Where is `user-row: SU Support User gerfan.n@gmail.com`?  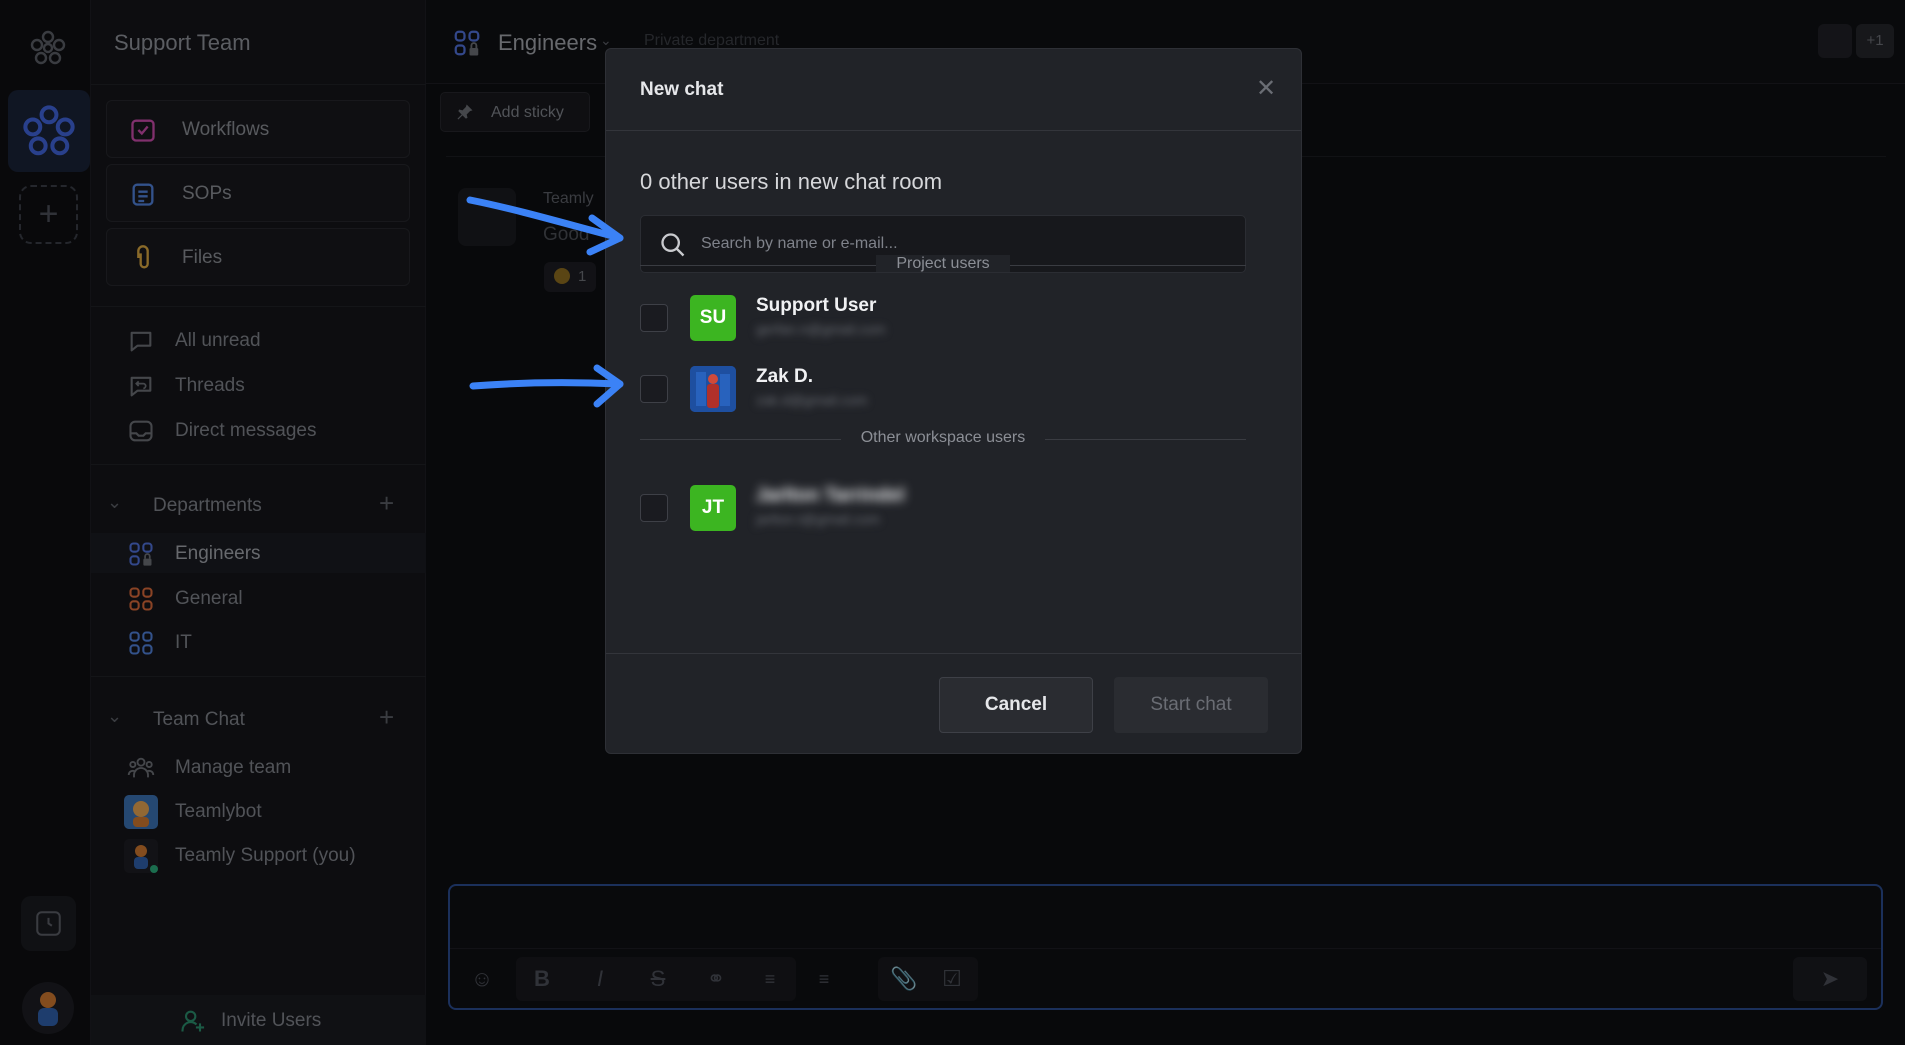 user-row: SU Support User gerfan.n@gmail.com is located at coordinates (943, 318).